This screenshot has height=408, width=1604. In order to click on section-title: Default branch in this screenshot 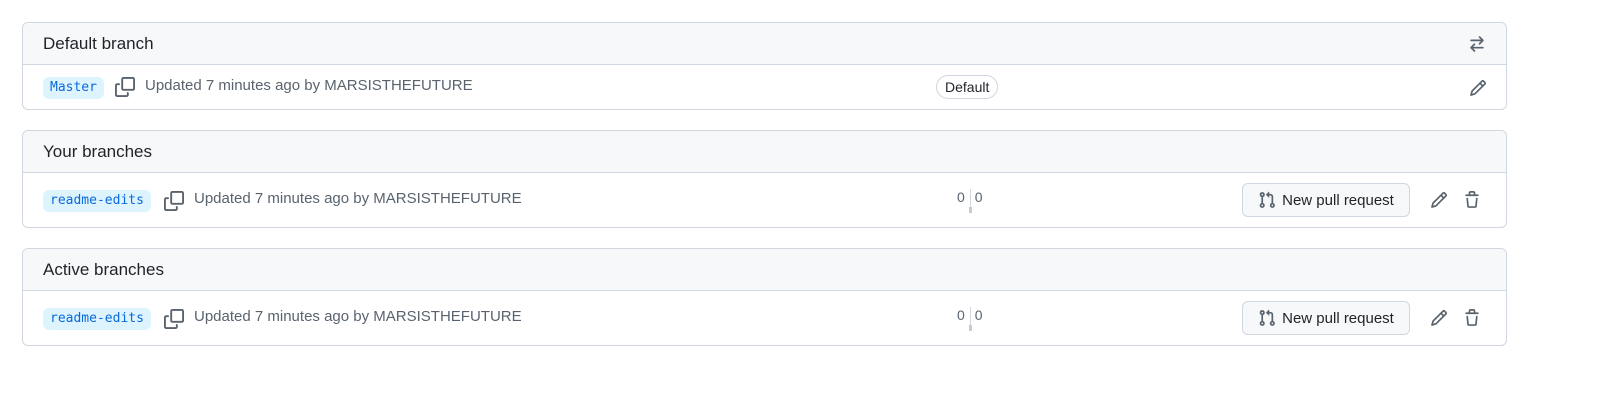, I will do `click(98, 43)`.